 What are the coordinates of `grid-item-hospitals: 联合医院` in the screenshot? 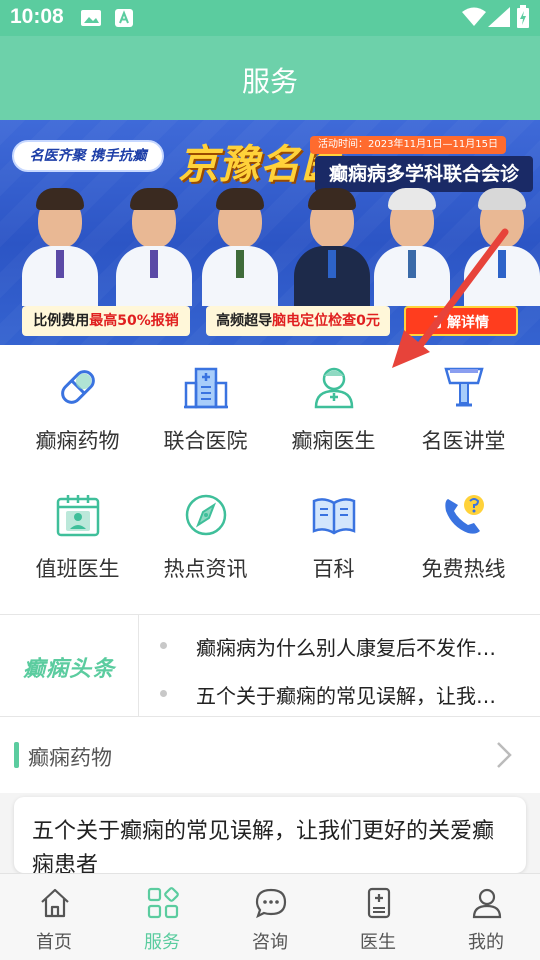 It's located at (205, 410).